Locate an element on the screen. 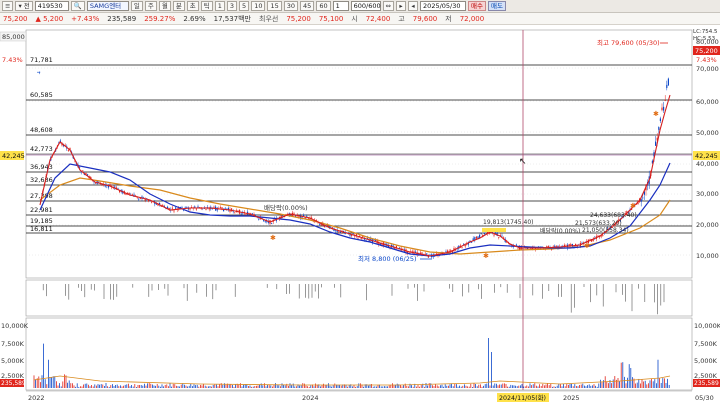  right-axis-tick: 30,000 is located at coordinates (707, 194).